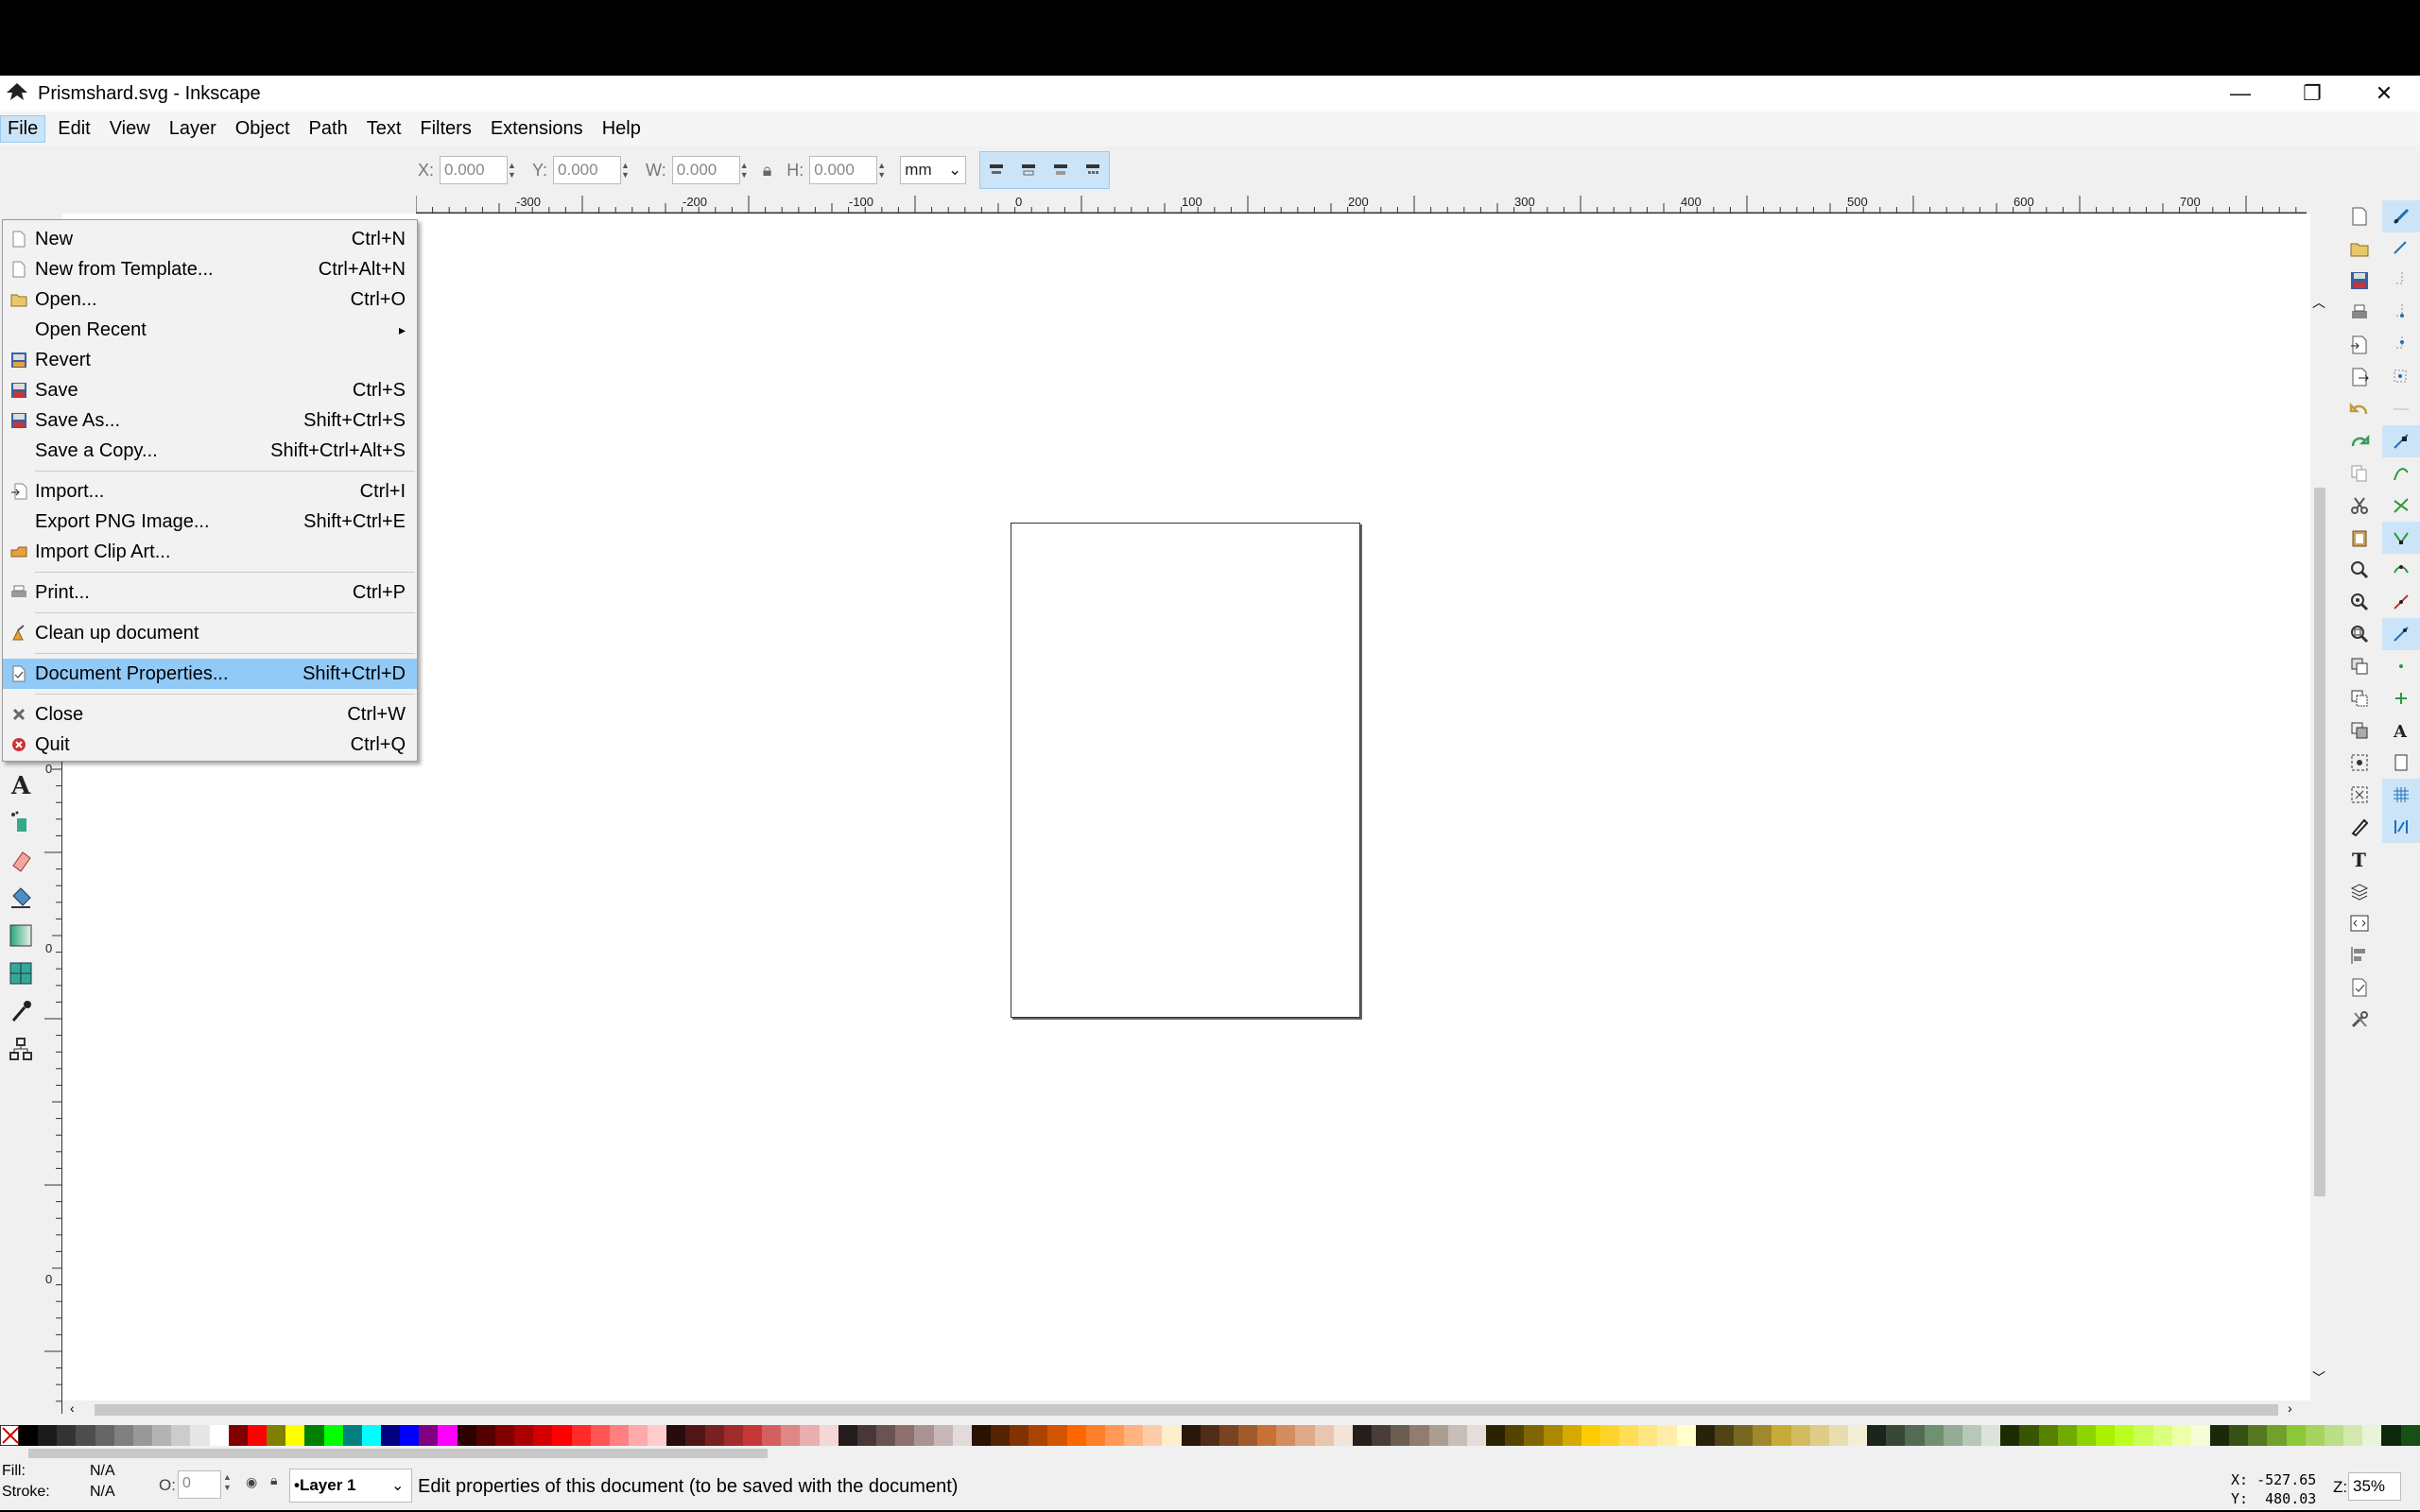 This screenshot has height=1512, width=2420. Describe the element at coordinates (843, 170) in the screenshot. I see `h-field: 0.000` at that location.